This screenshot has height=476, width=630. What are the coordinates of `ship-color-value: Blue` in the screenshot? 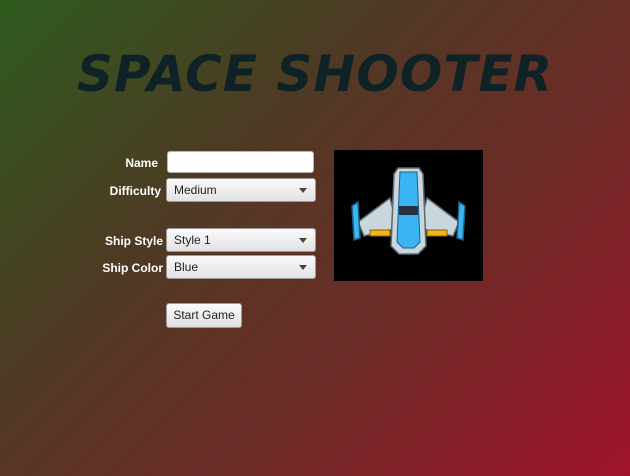 It's located at (186, 267).